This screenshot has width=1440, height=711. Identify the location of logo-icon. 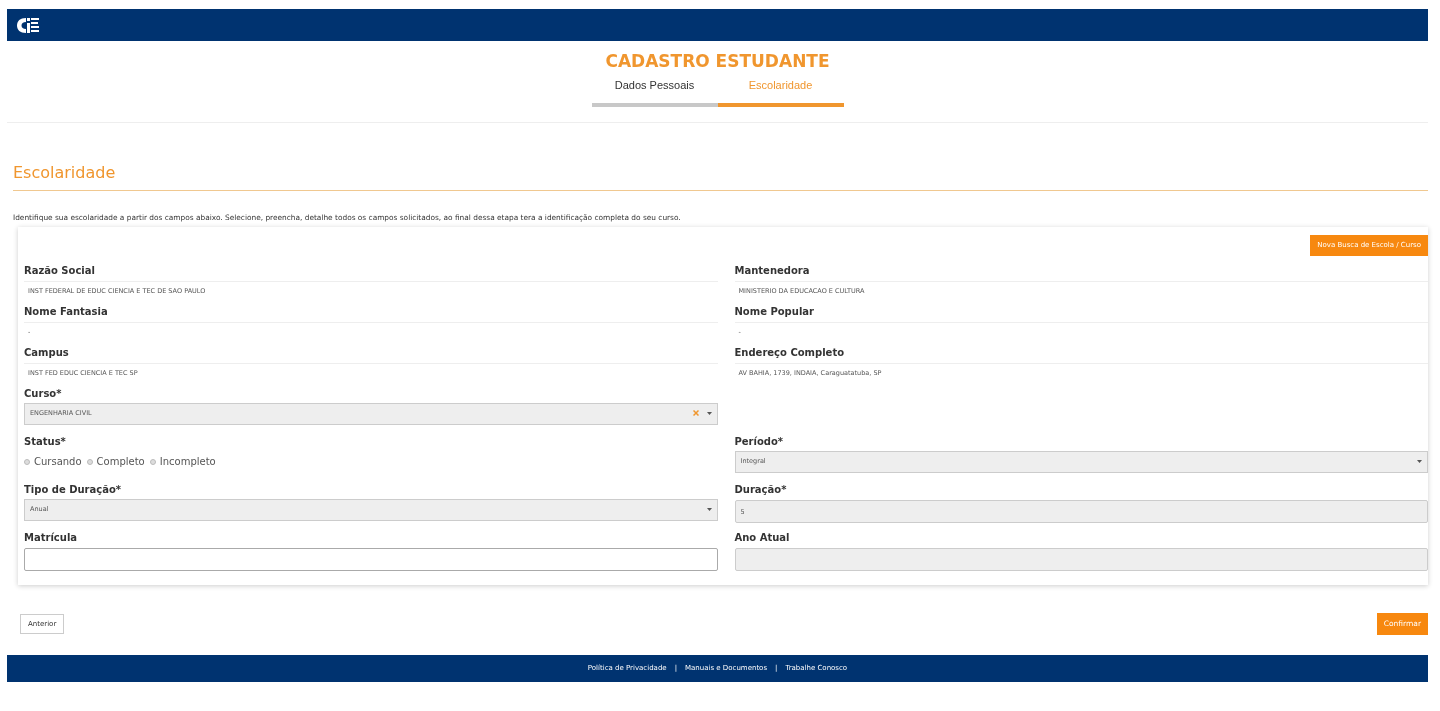
(28, 25).